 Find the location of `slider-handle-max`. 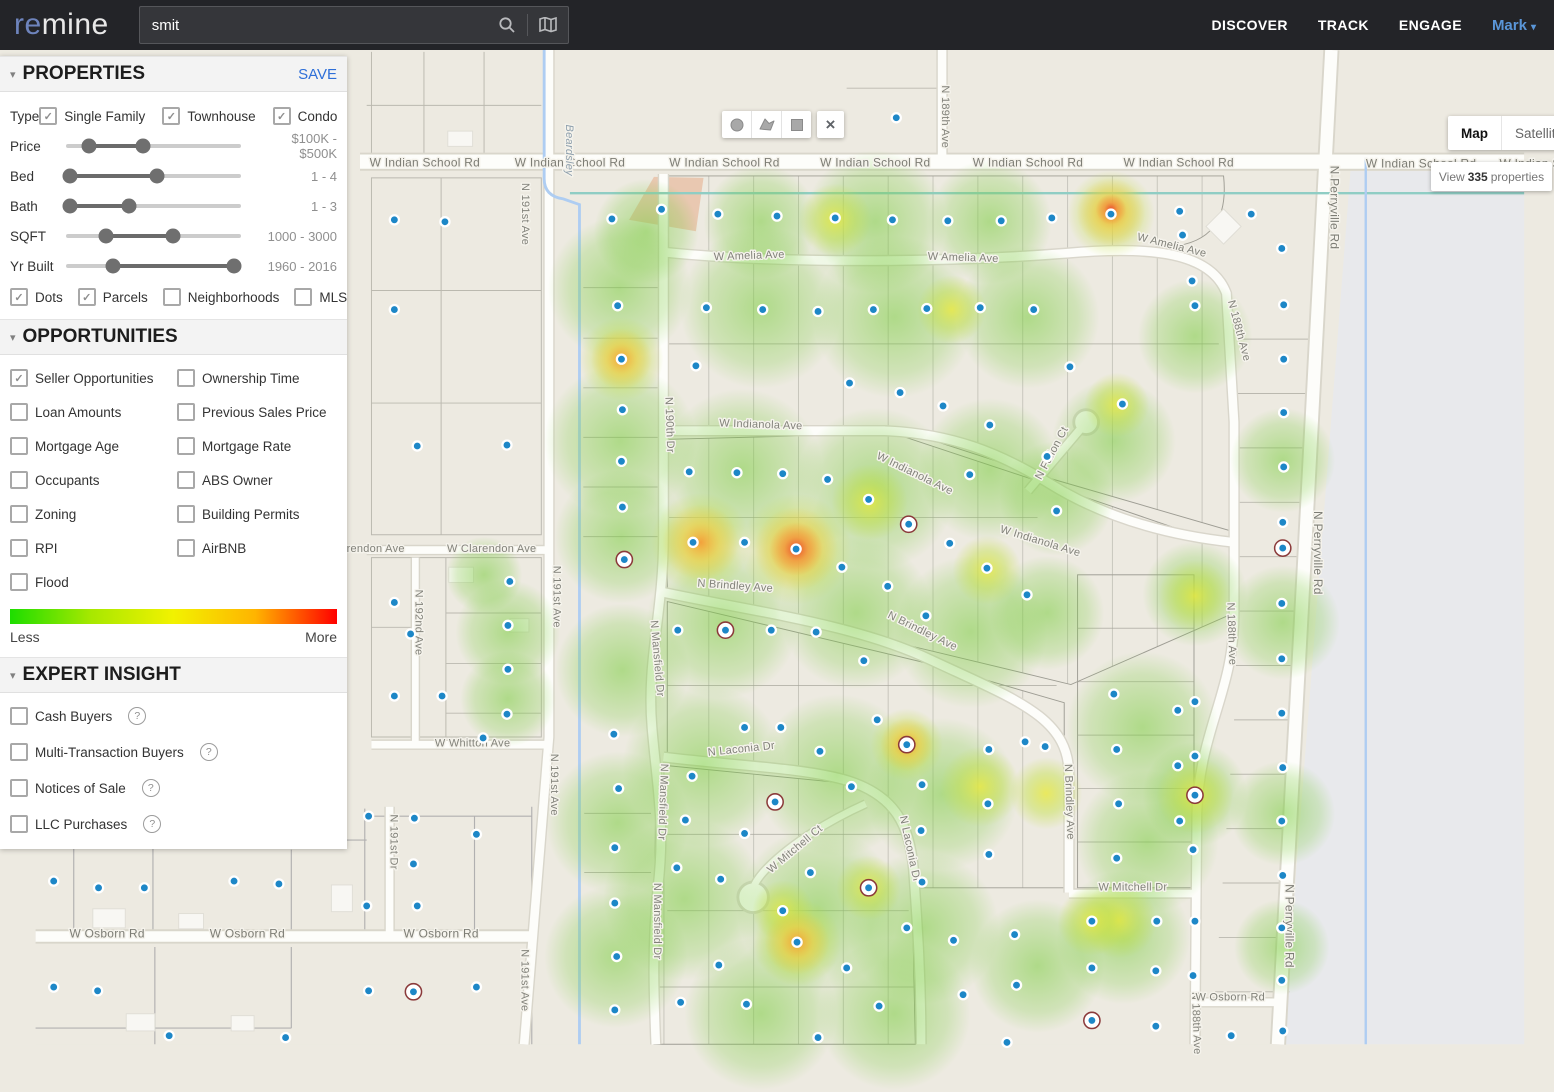

slider-handle-max is located at coordinates (143, 146).